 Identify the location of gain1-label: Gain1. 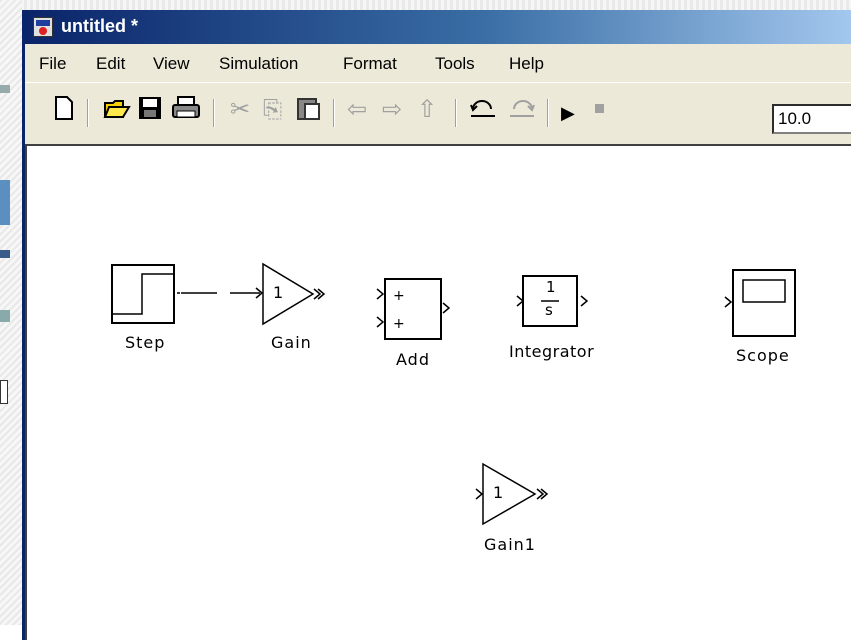
(510, 544).